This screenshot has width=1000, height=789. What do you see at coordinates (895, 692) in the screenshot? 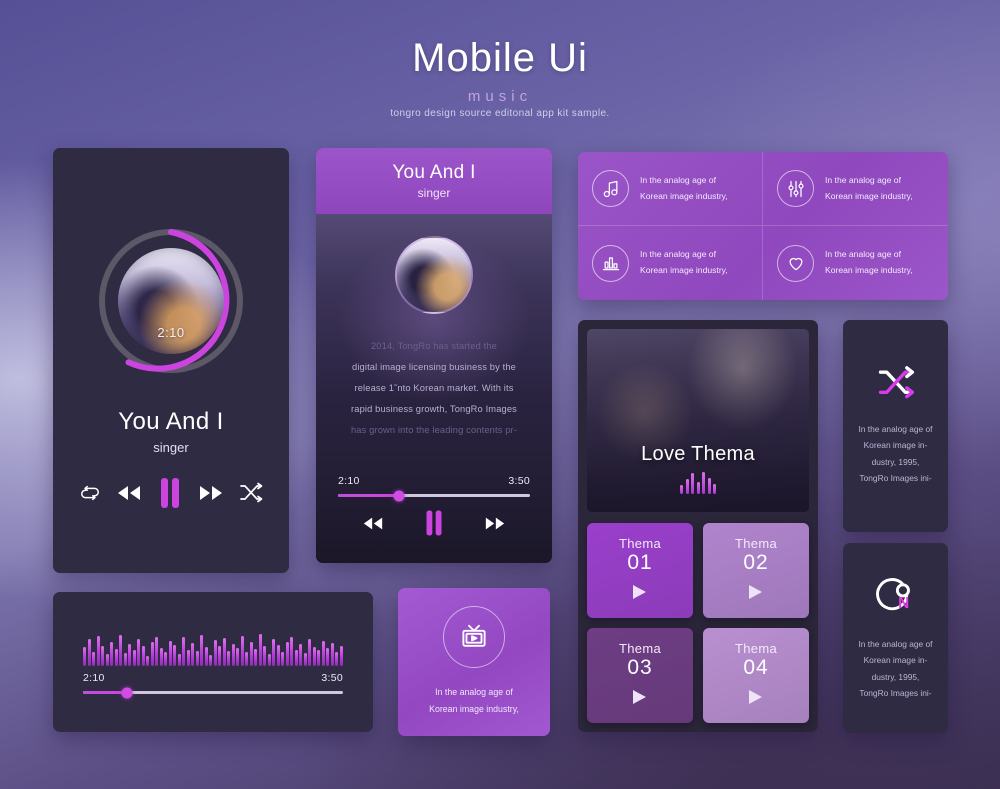
I see `text-line-4: TongRo Images ini-` at bounding box center [895, 692].